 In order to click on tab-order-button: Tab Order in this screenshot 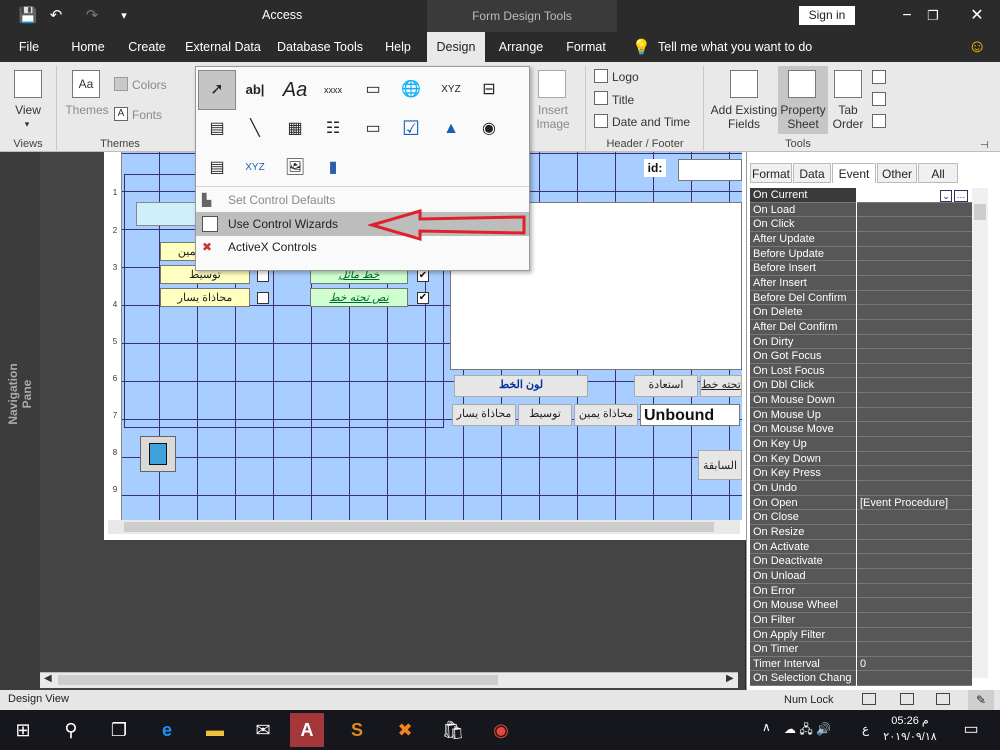, I will do `click(848, 117)`.